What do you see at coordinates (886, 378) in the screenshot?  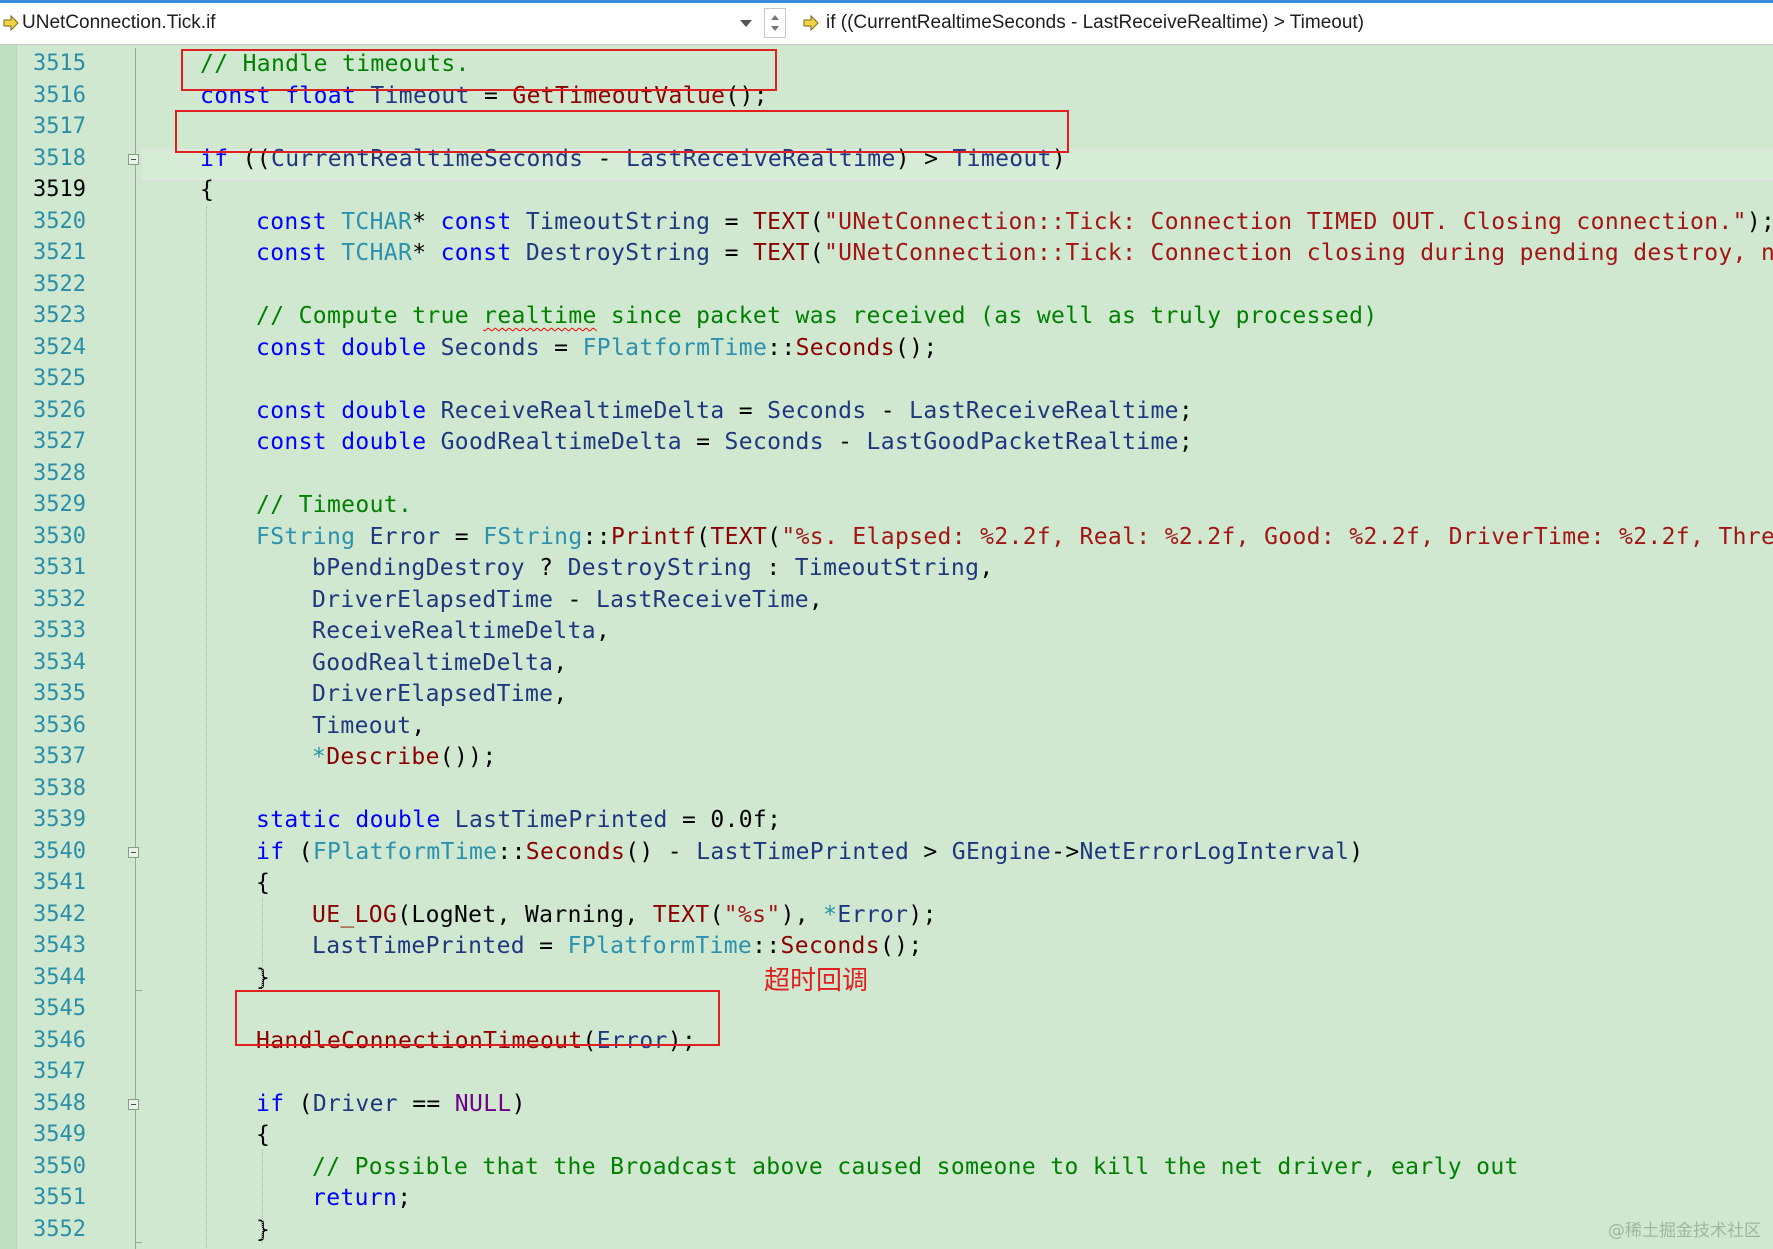 I see `code-line: 3525` at bounding box center [886, 378].